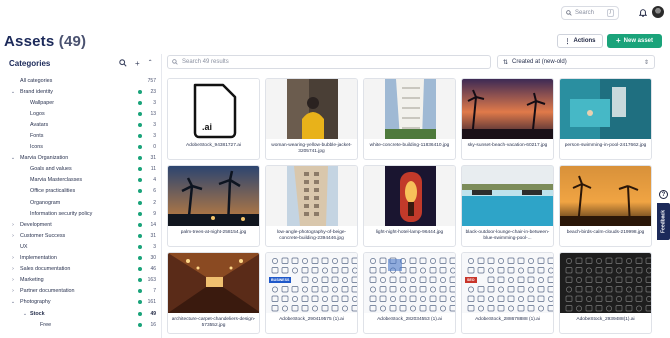 This screenshot has width=670, height=338. What do you see at coordinates (81, 313) in the screenshot?
I see `sidebar-item: ⌄ Stock 49` at bounding box center [81, 313].